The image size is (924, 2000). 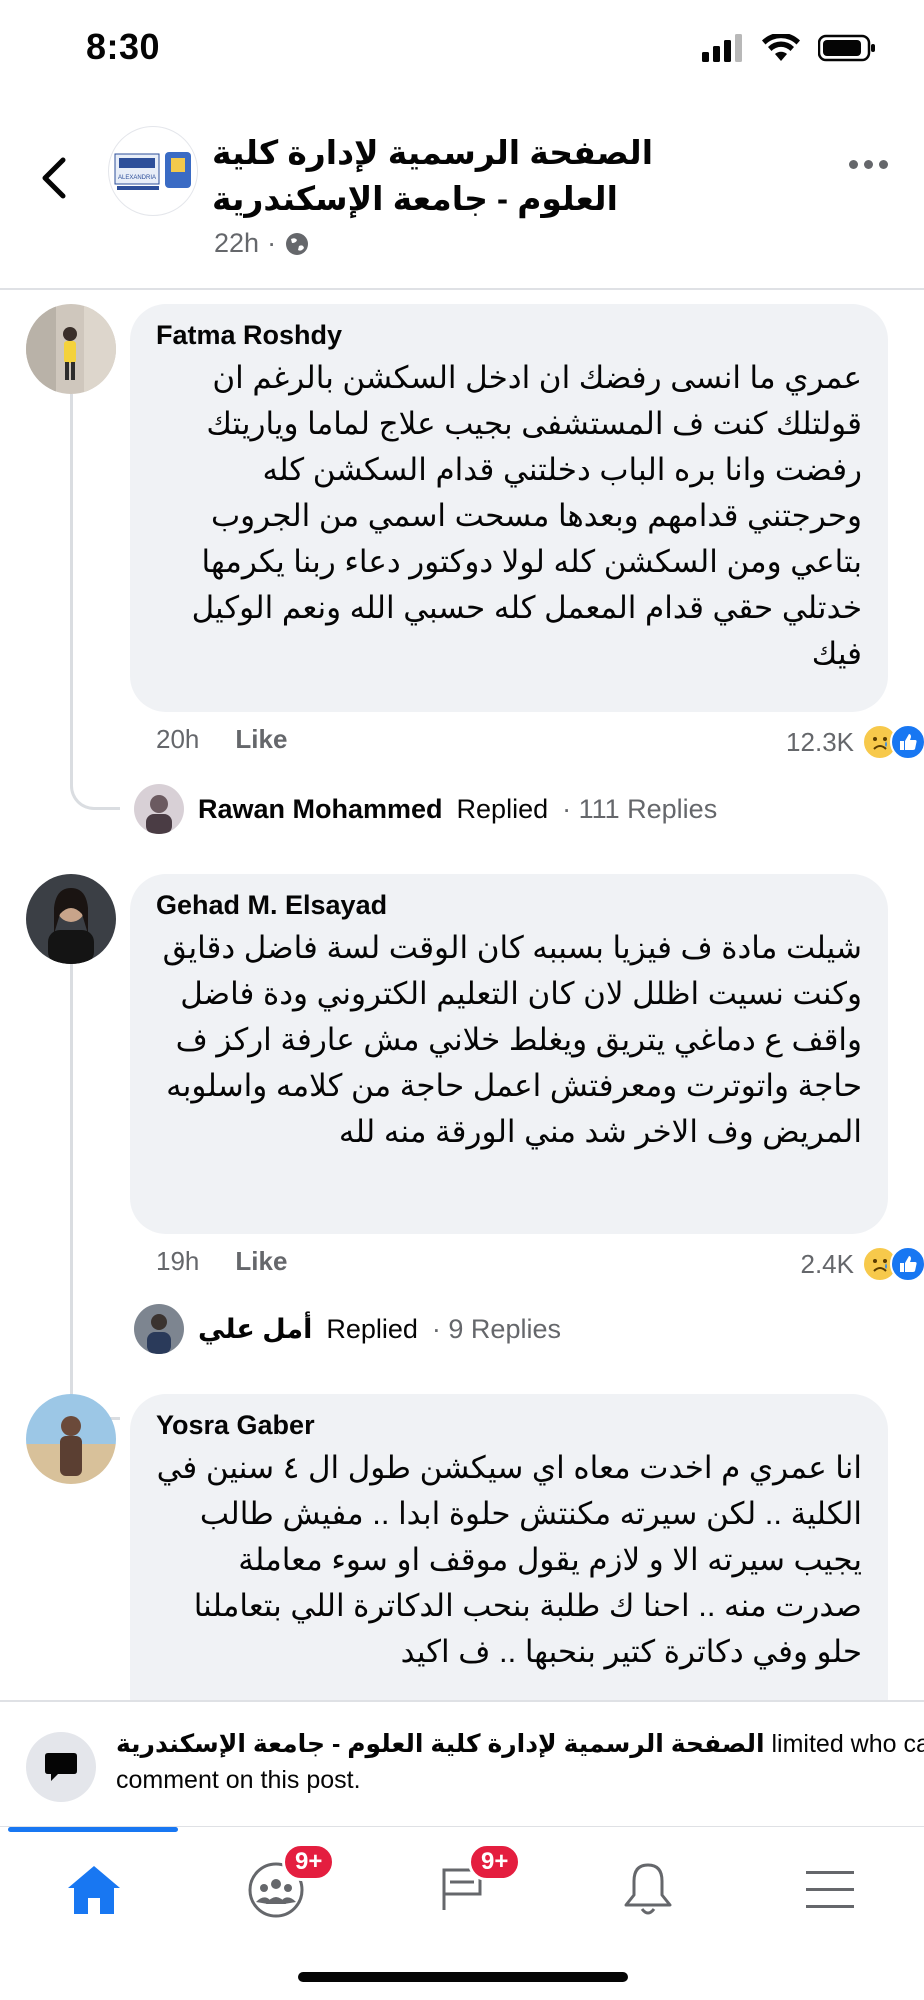 What do you see at coordinates (236, 243) in the screenshot?
I see `post-time: 22h` at bounding box center [236, 243].